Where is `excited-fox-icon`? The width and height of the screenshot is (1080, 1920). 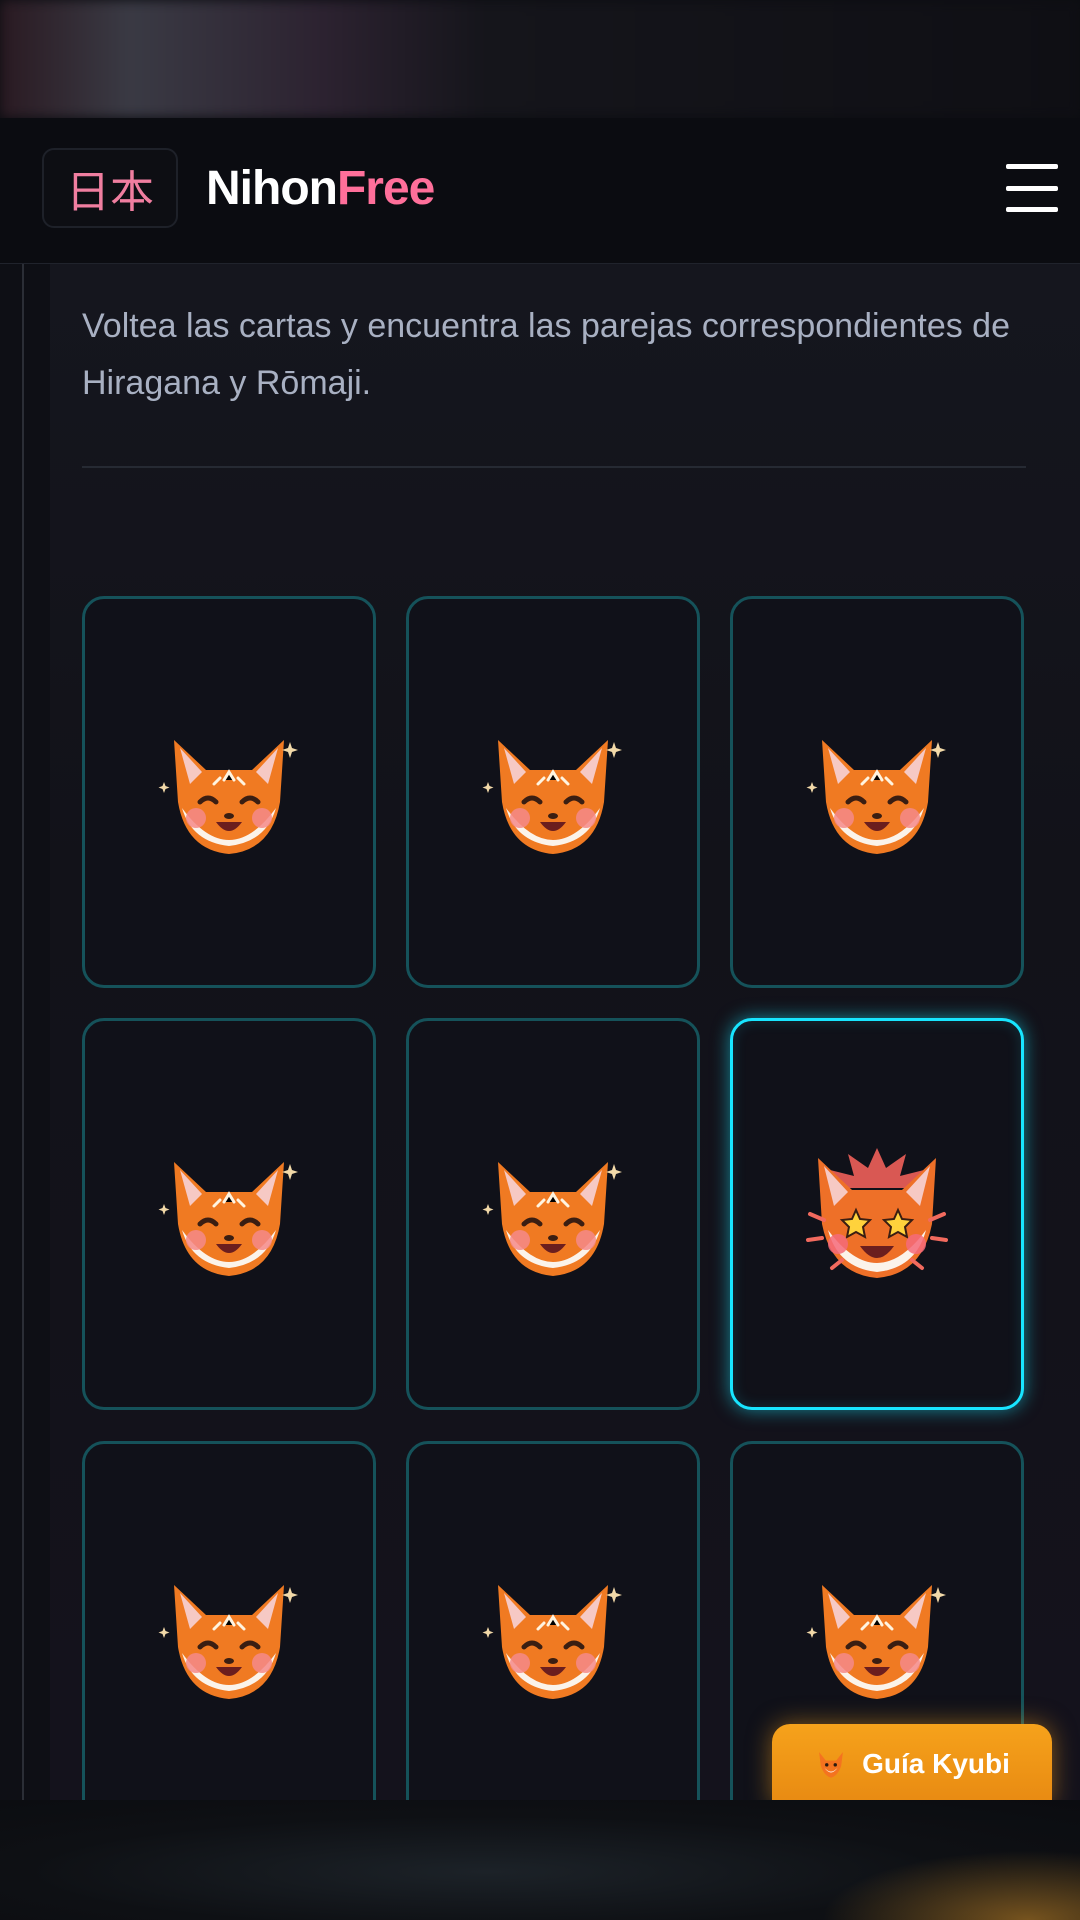
excited-fox-icon is located at coordinates (877, 1213).